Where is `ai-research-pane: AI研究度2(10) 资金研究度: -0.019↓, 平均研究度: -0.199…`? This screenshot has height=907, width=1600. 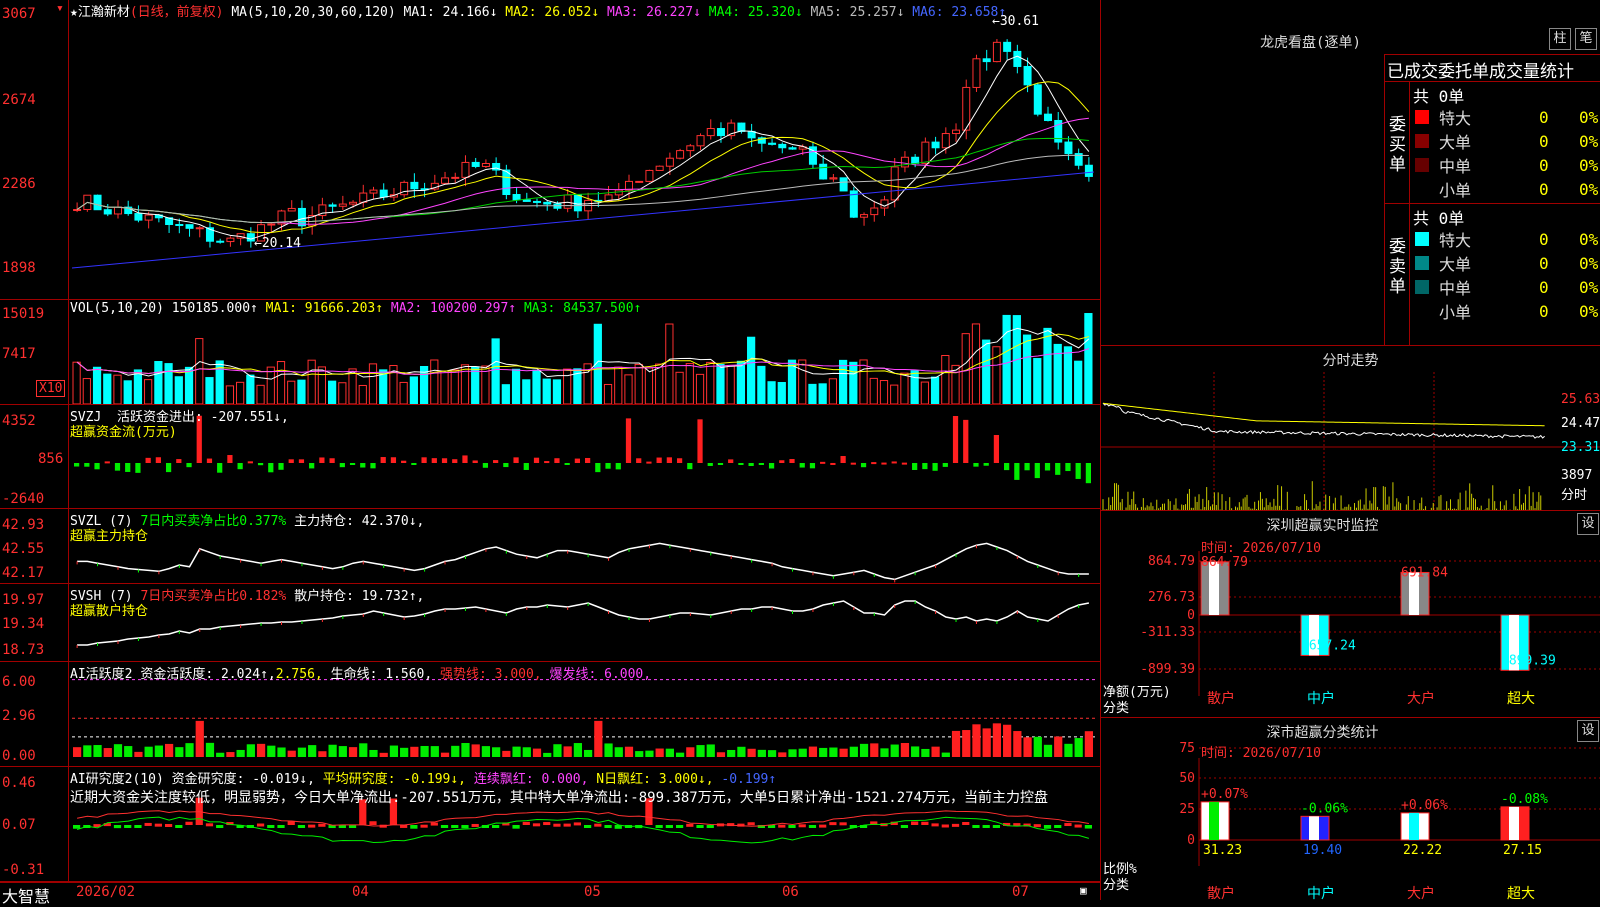
ai-research-pane: AI研究度2(10) 资金研究度: -0.019↓, 平均研究度: -0.199… is located at coordinates (550, 824).